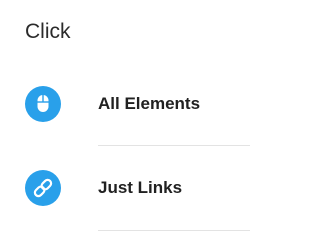 The height and width of the screenshot is (247, 320). Describe the element at coordinates (140, 187) in the screenshot. I see `option-label: Just Links` at that location.